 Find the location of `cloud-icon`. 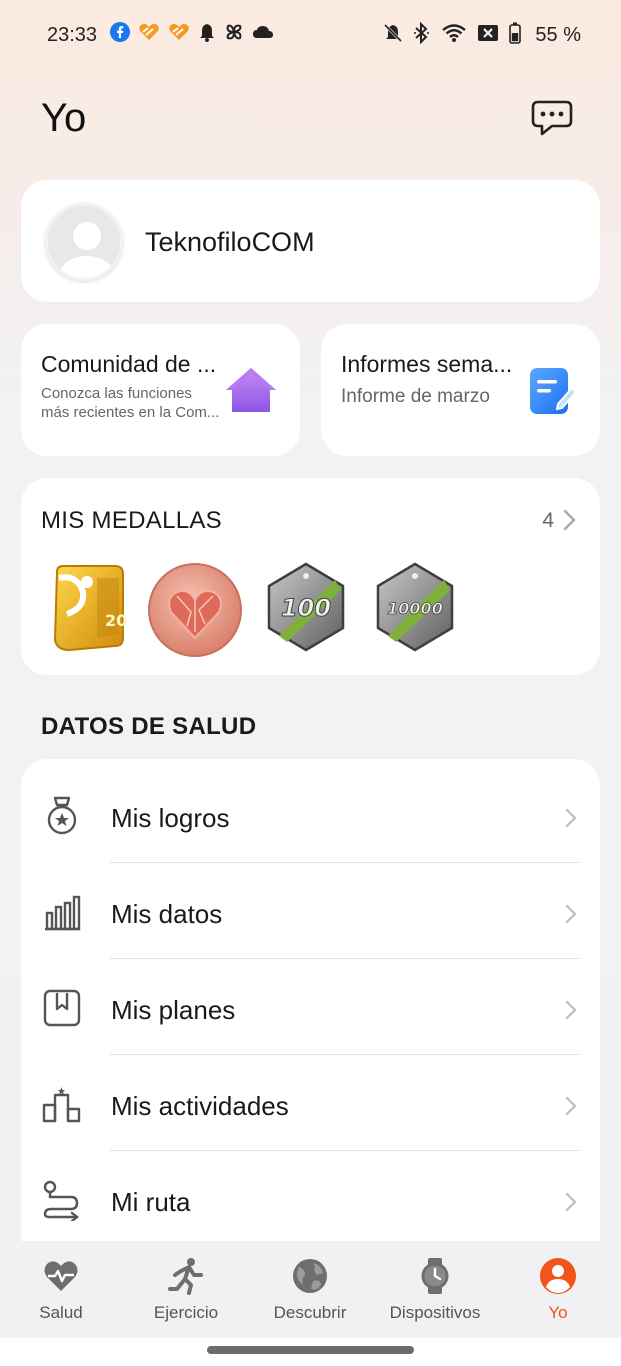

cloud-icon is located at coordinates (263, 32).